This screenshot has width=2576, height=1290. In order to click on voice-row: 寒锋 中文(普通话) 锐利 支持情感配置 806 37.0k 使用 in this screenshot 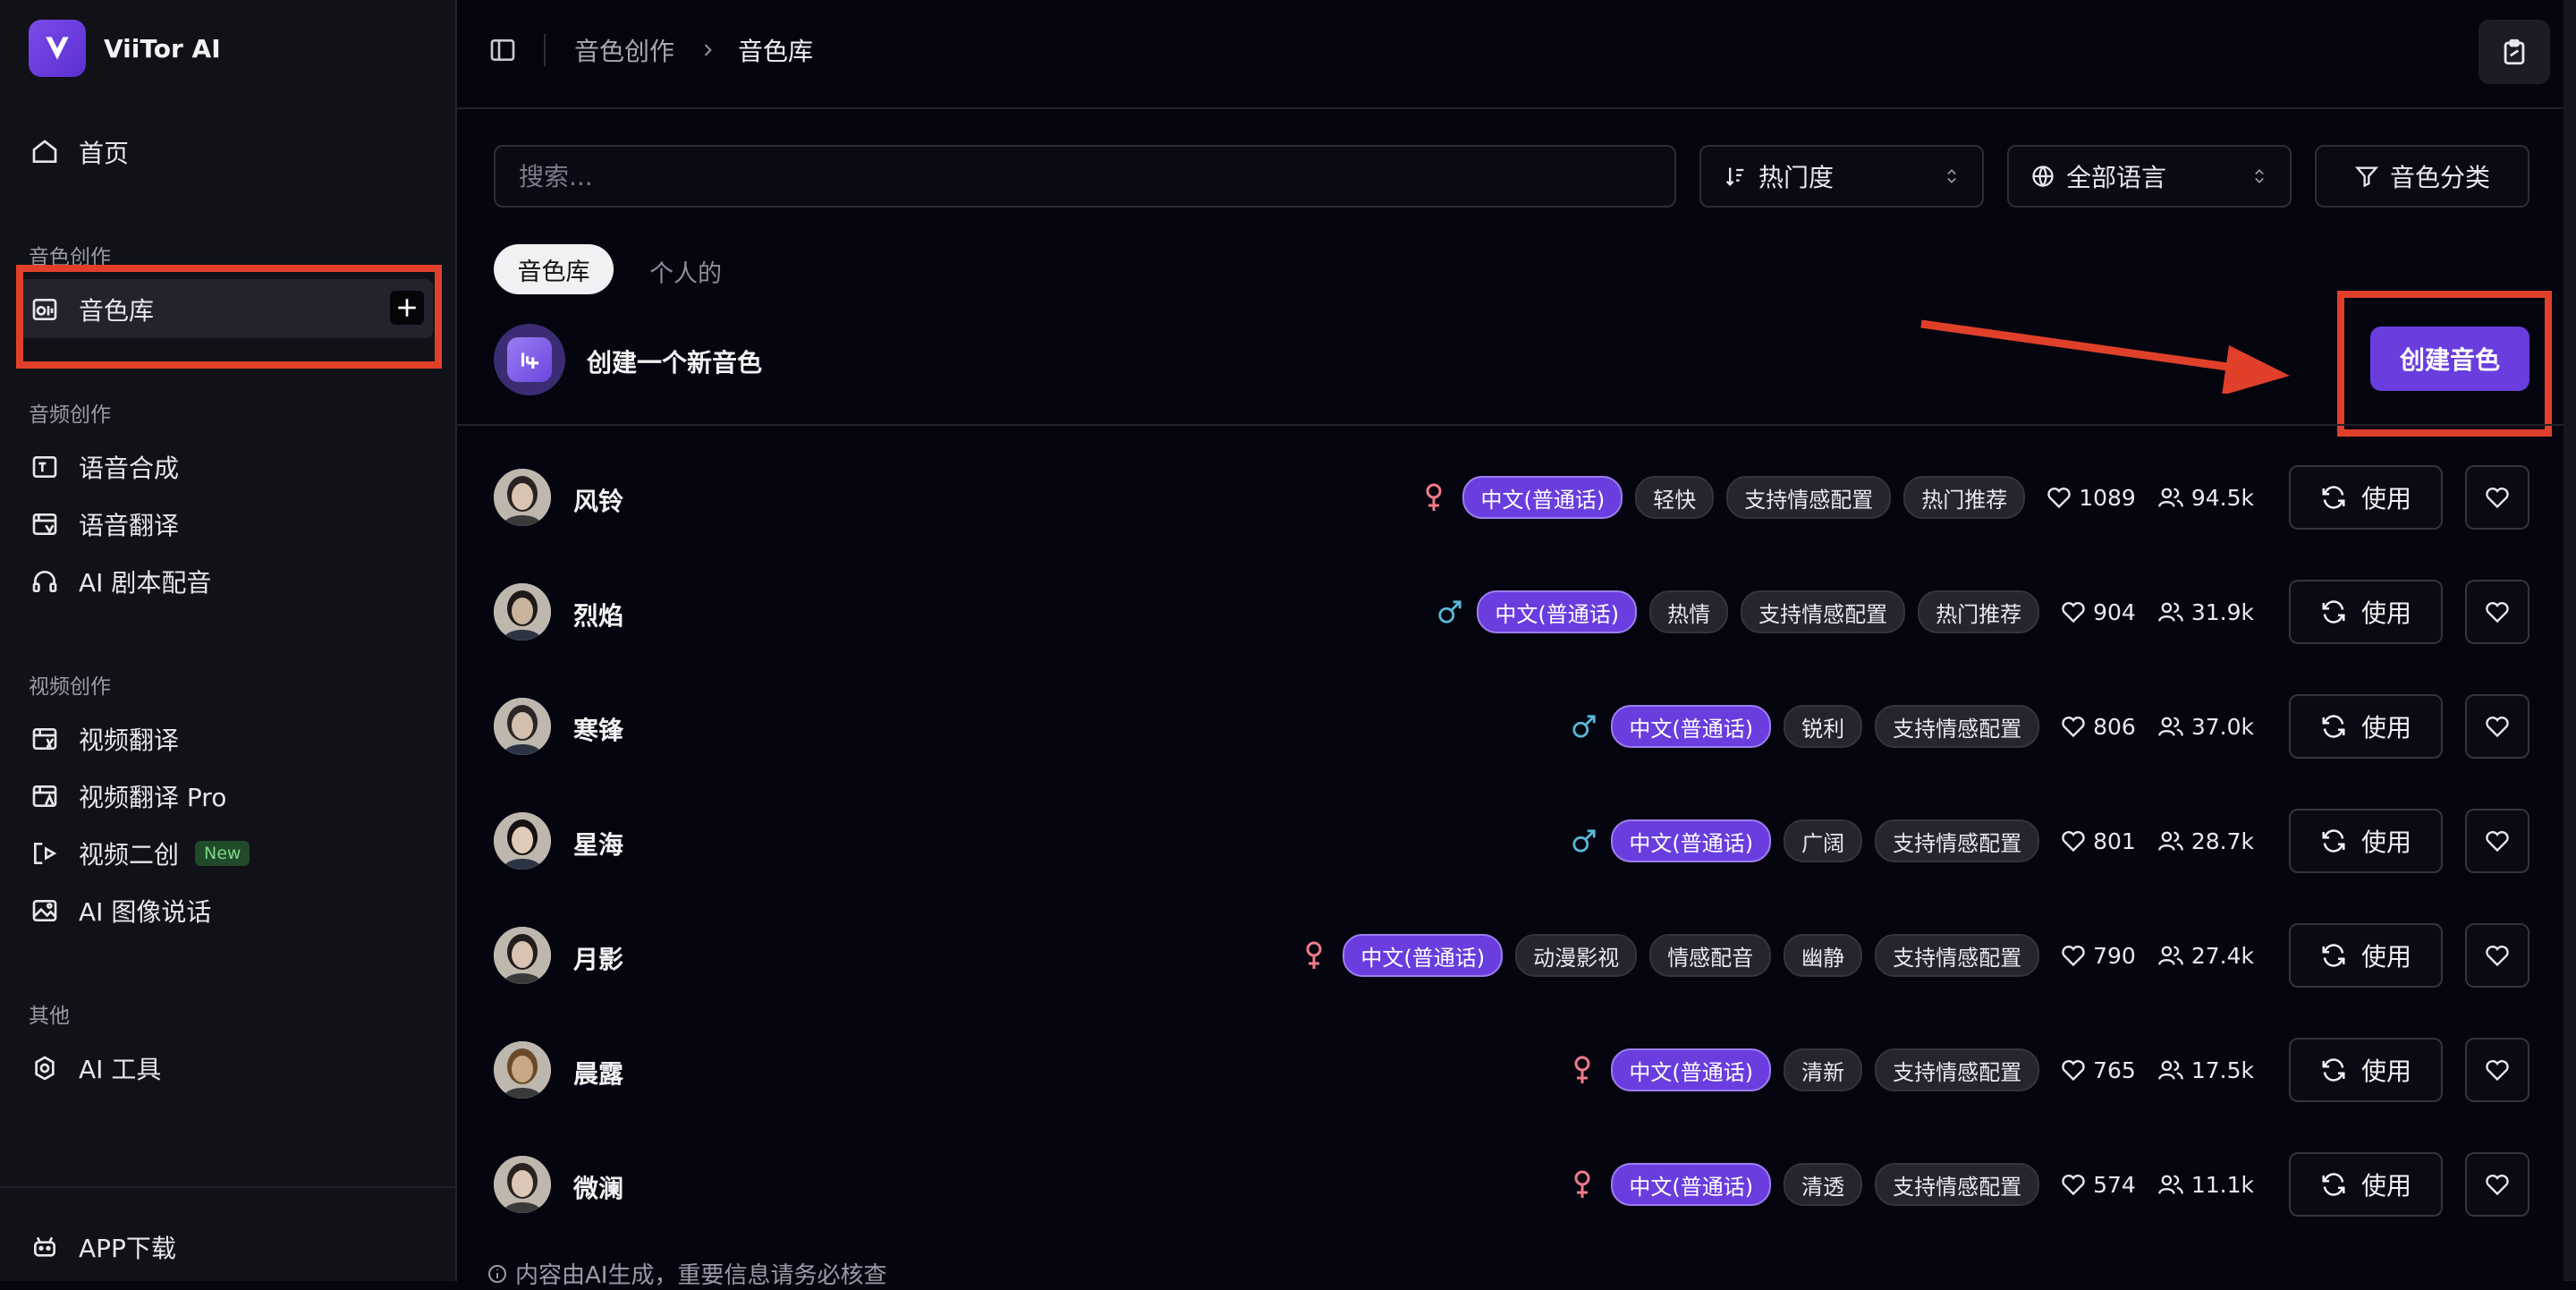, I will do `click(1516, 726)`.